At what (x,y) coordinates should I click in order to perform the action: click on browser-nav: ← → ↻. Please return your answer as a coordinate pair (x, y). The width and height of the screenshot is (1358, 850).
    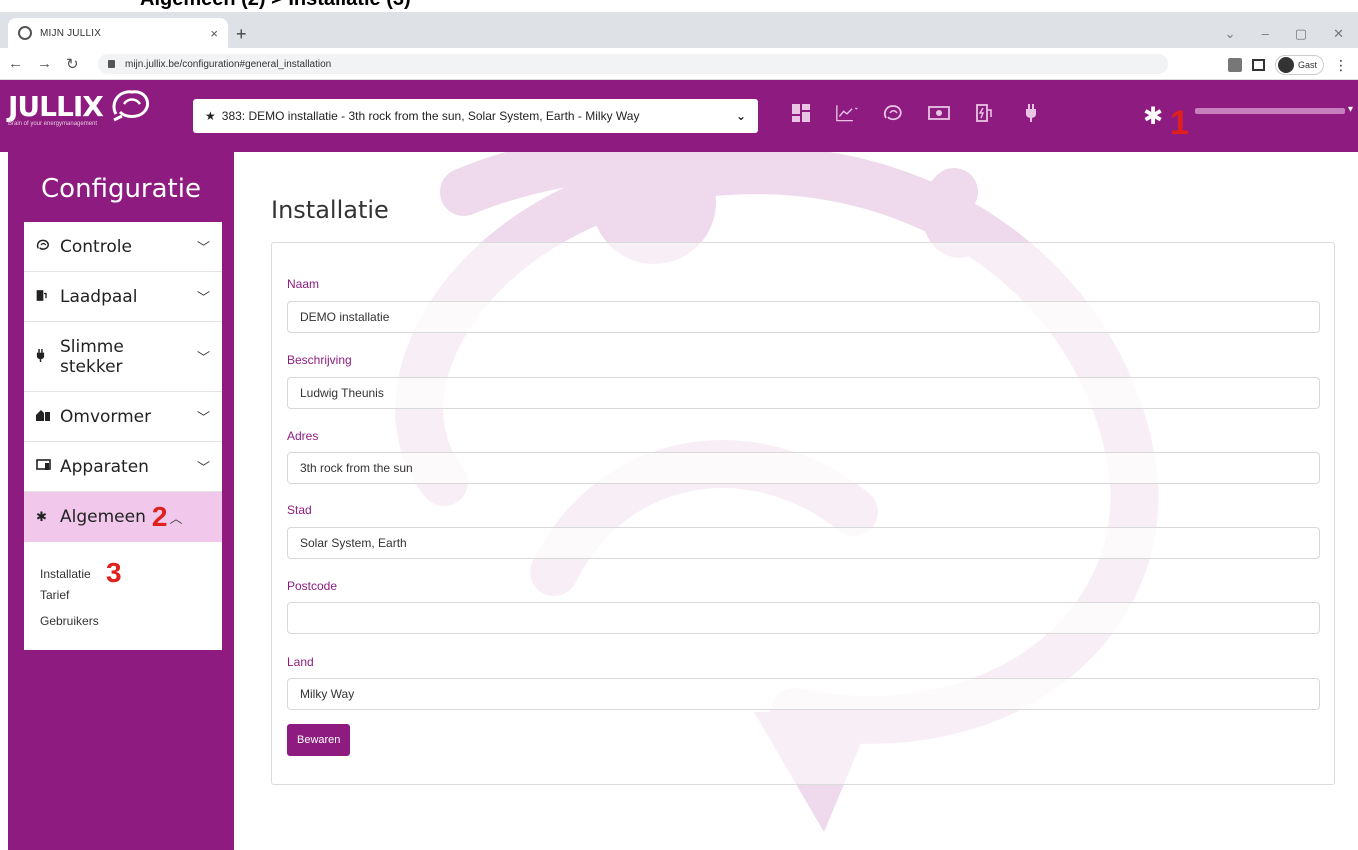
    Looking at the image, I should click on (43, 64).